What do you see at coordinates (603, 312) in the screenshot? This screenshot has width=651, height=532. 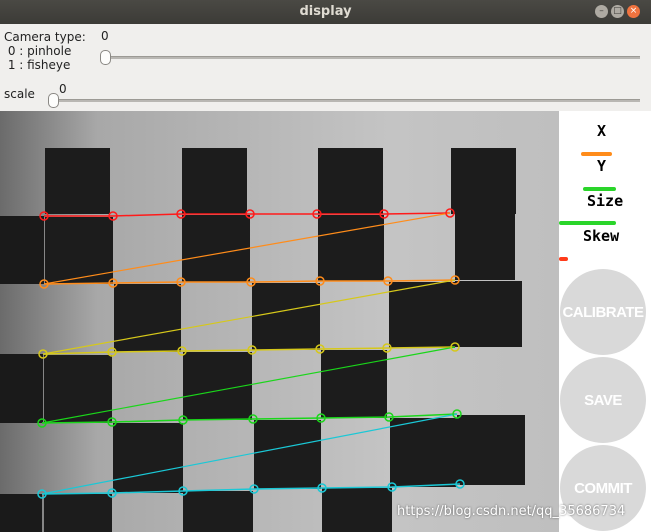 I see `calibrate-button: CALIBRATE` at bounding box center [603, 312].